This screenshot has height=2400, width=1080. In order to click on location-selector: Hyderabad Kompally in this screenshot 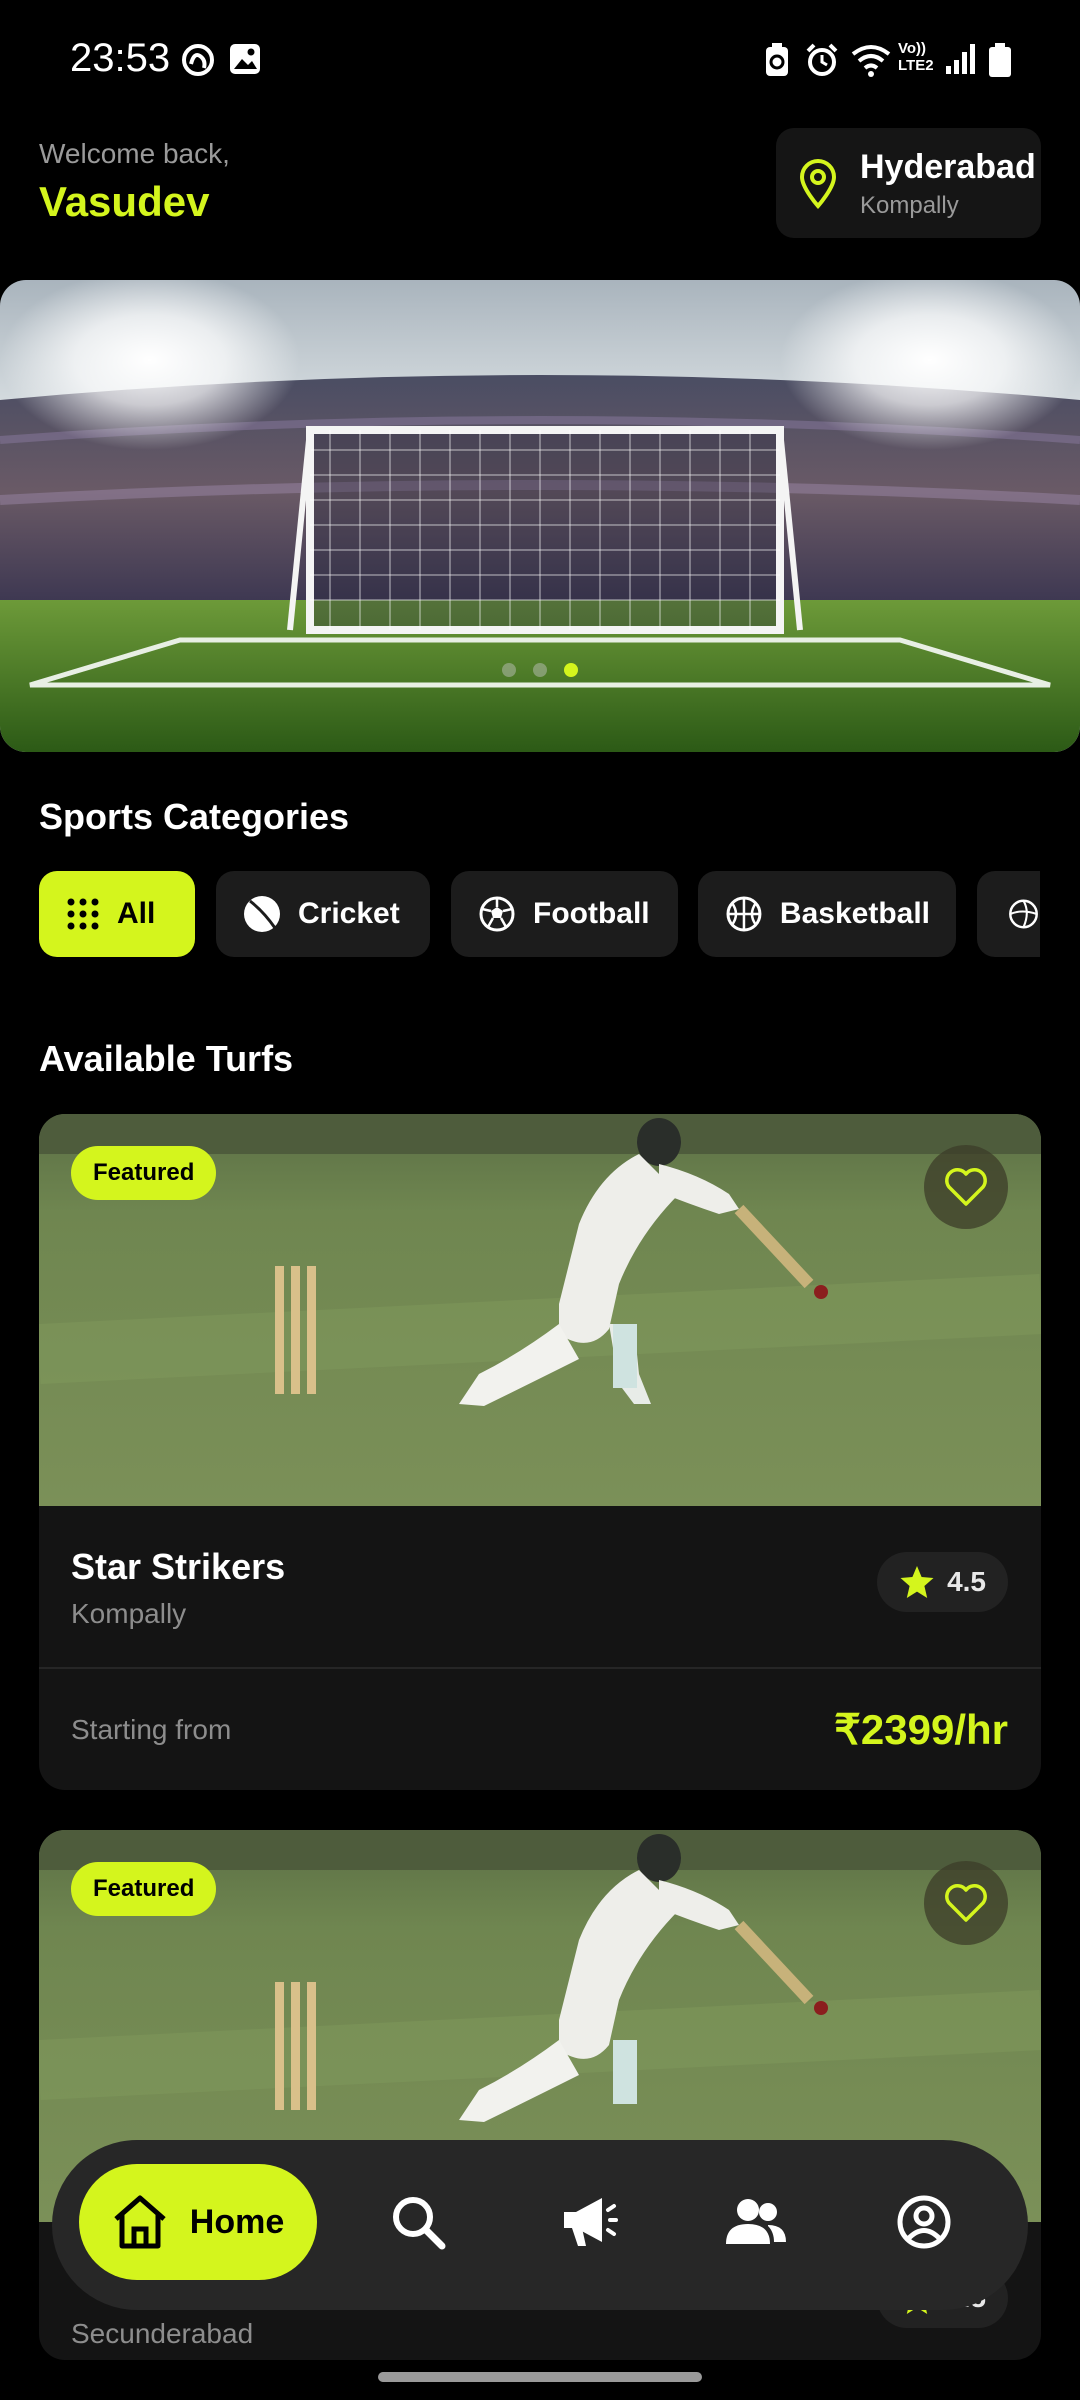, I will do `click(908, 183)`.